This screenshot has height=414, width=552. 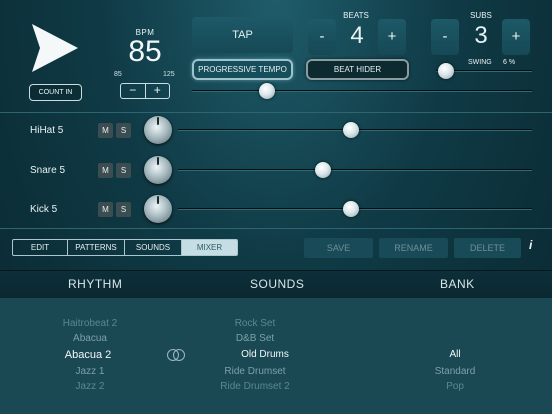 What do you see at coordinates (105, 130) in the screenshot?
I see `hihat-mute-button: M` at bounding box center [105, 130].